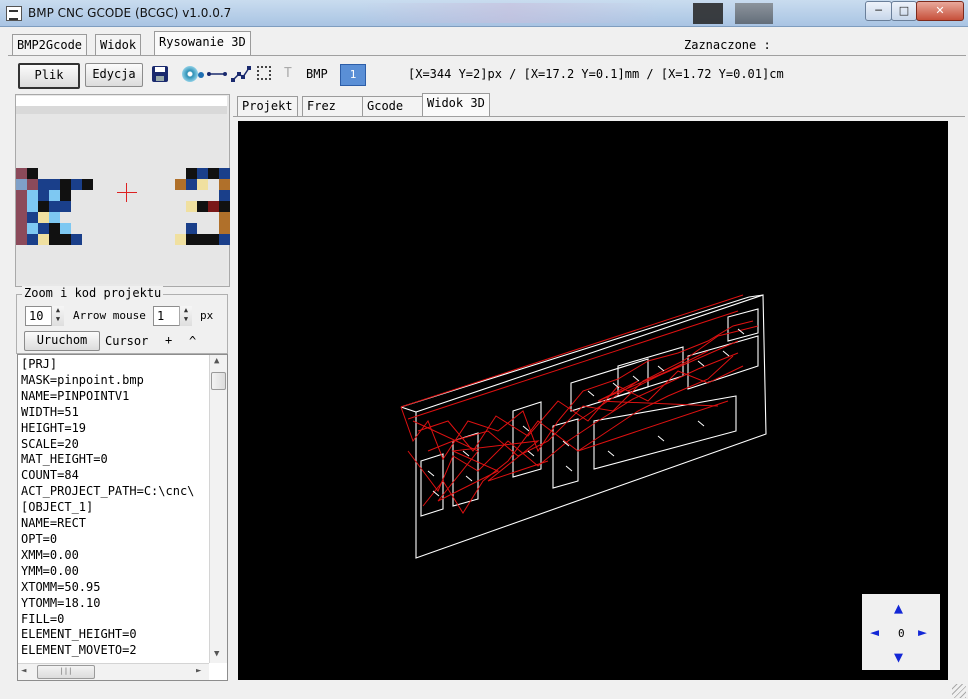 Image resolution: width=968 pixels, height=699 pixels. Describe the element at coordinates (23, 671) in the screenshot. I see `scroll-left-icon: ◄` at that location.